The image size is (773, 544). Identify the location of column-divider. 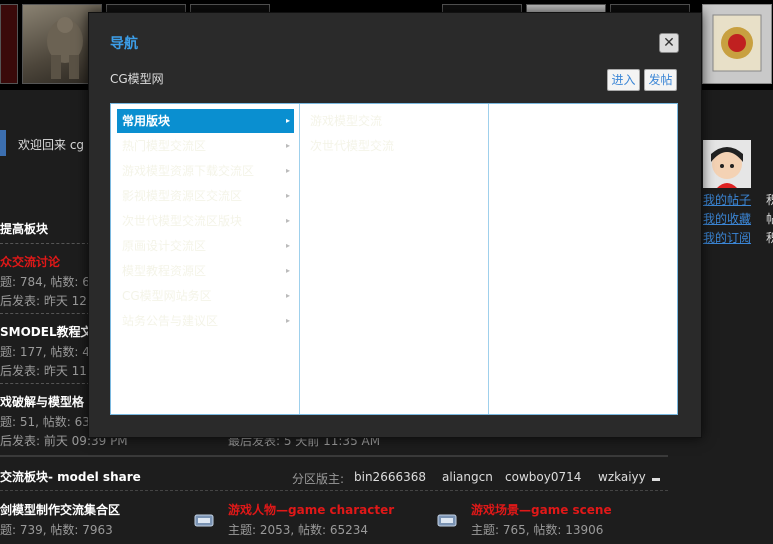
(299, 259).